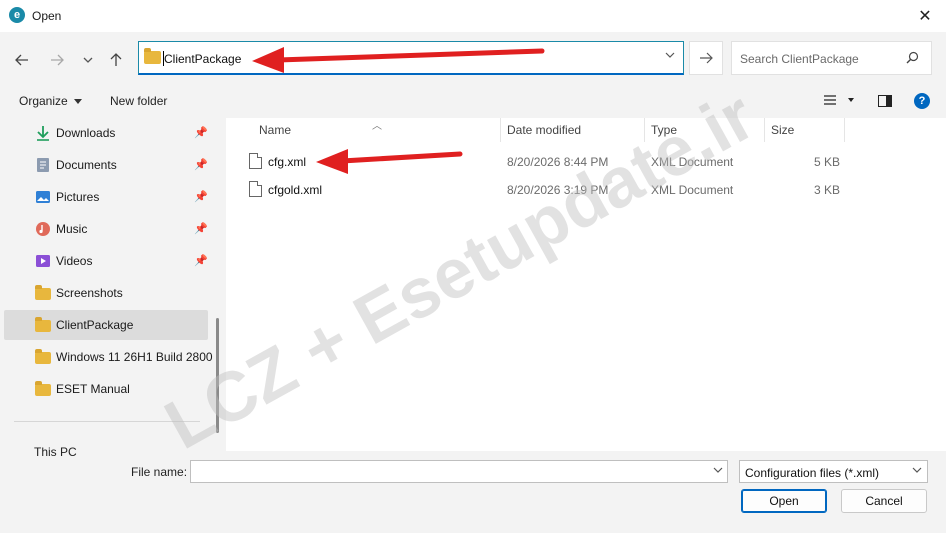 This screenshot has width=946, height=533. Describe the element at coordinates (295, 190) in the screenshot. I see `file-name: cfgold.xml` at that location.